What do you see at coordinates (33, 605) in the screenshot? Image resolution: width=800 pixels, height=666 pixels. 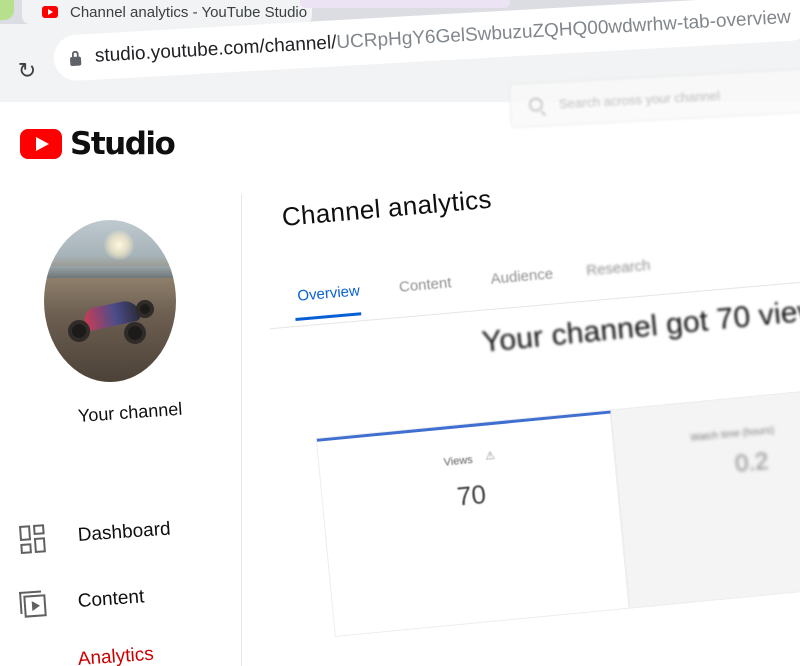 I see `content-icon` at bounding box center [33, 605].